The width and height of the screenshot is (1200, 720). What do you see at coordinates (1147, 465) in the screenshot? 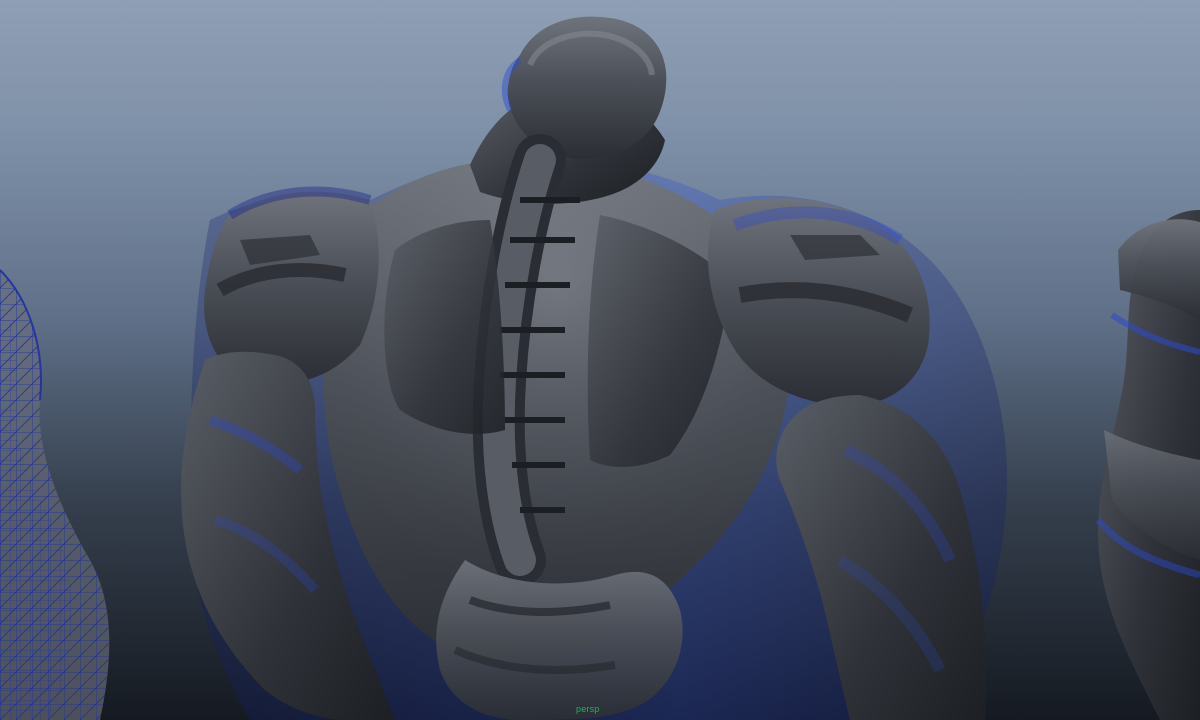
I see `right-partial-model` at bounding box center [1147, 465].